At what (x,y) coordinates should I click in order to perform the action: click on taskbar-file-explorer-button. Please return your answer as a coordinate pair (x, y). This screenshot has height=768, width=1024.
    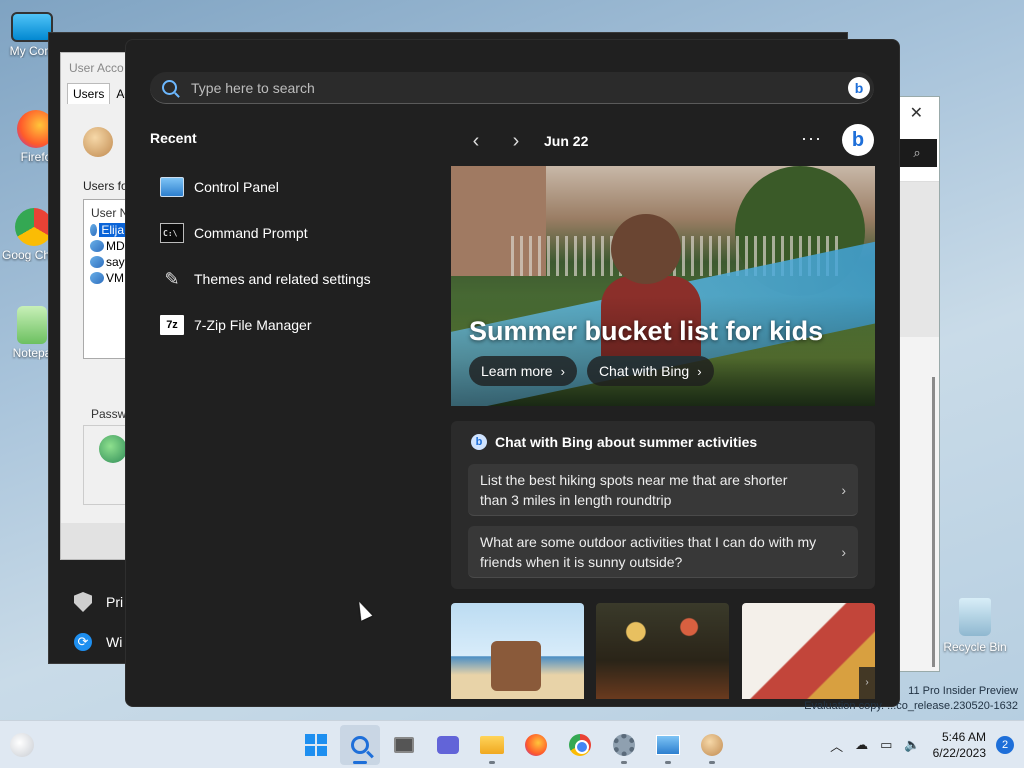
    Looking at the image, I should click on (492, 745).